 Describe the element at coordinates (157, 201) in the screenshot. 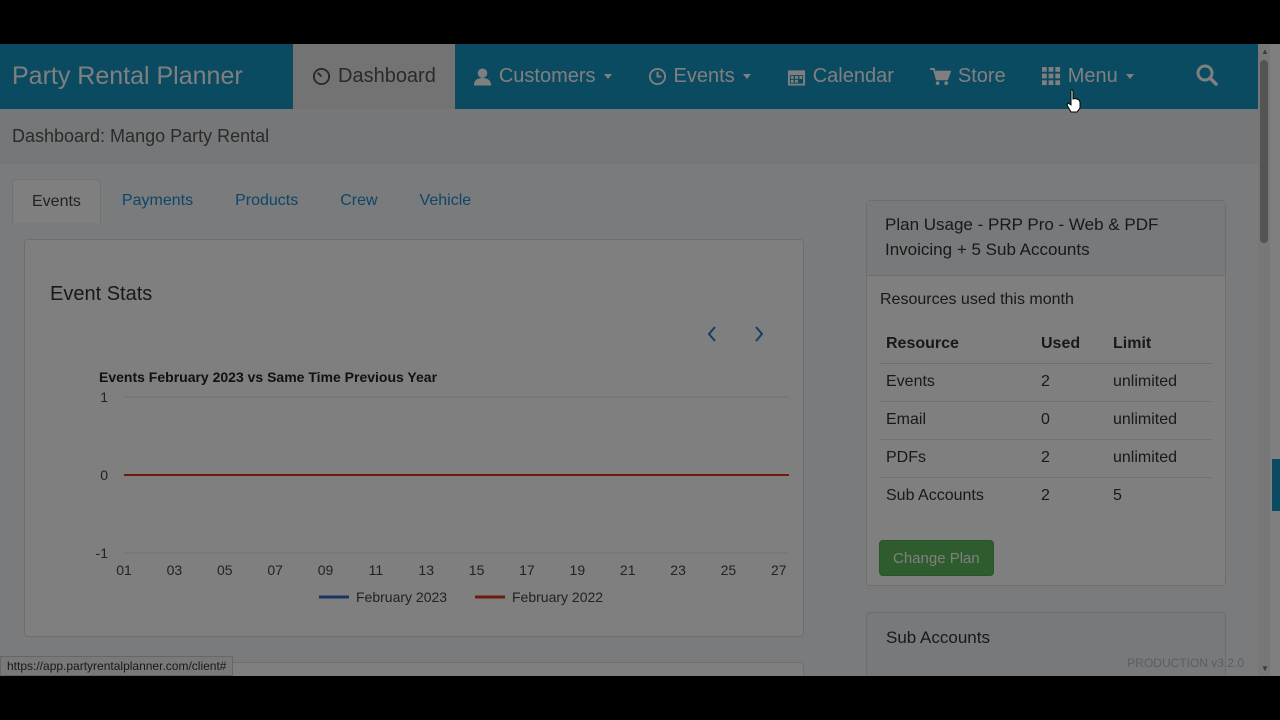

I see `tab-payments: Payments` at that location.